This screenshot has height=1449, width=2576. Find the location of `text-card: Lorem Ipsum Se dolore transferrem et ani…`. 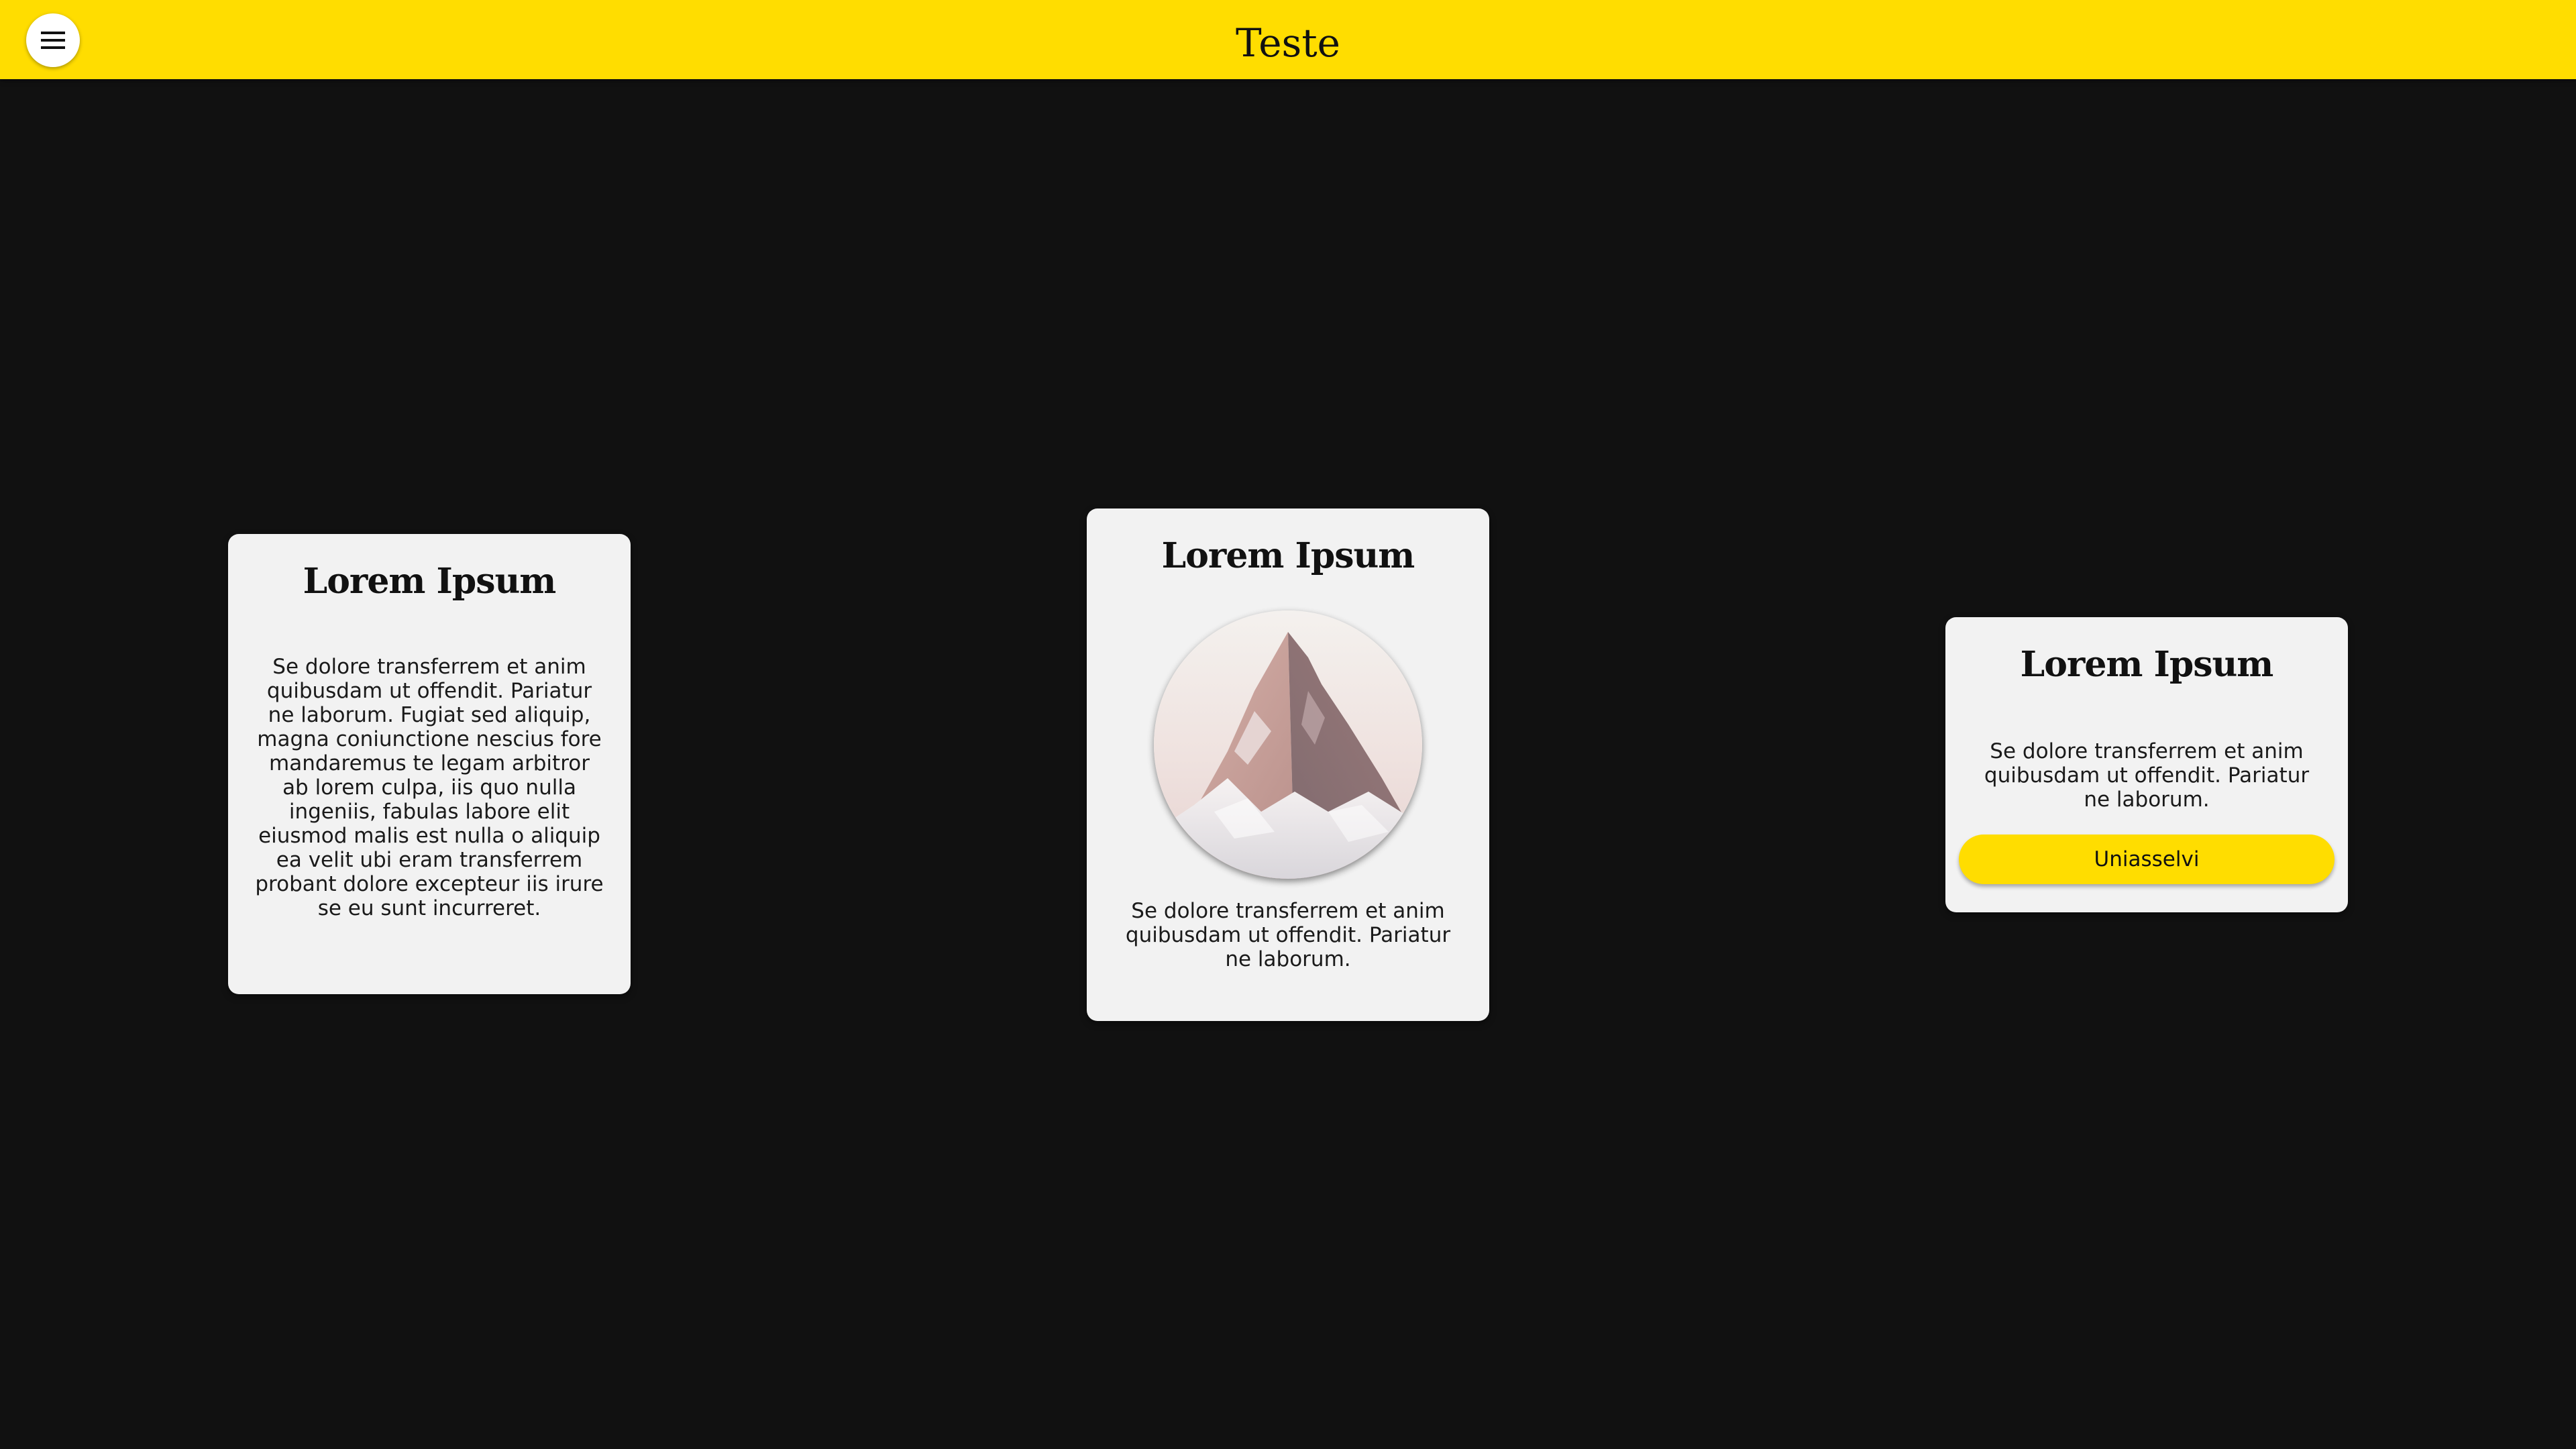

text-card: Lorem Ipsum Se dolore transferrem et ani… is located at coordinates (429, 764).